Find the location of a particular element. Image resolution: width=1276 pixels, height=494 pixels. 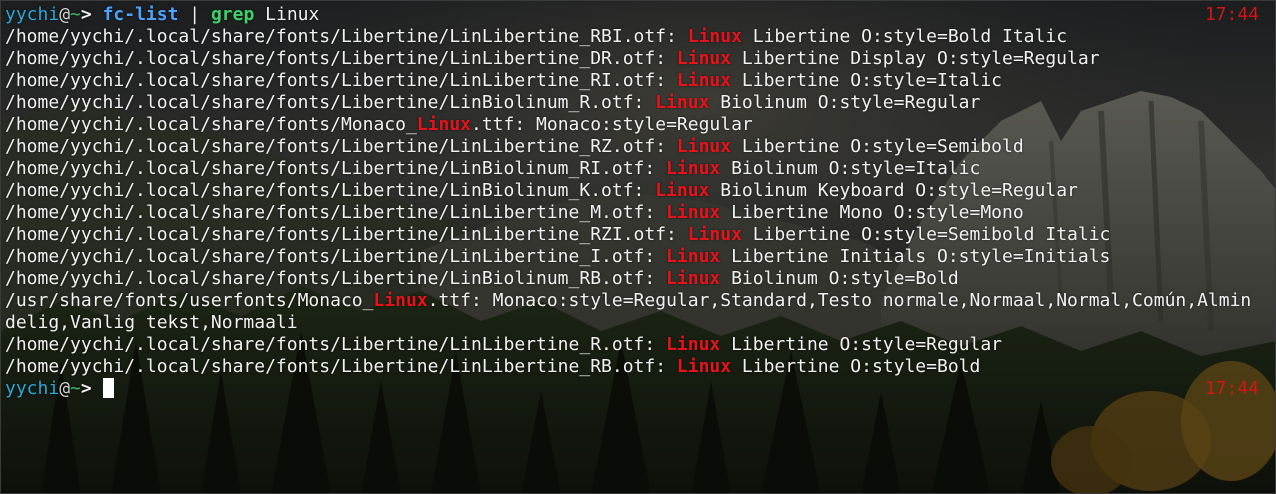

output-path: delig,Vanlig tekst,Normaali is located at coordinates (151, 322).